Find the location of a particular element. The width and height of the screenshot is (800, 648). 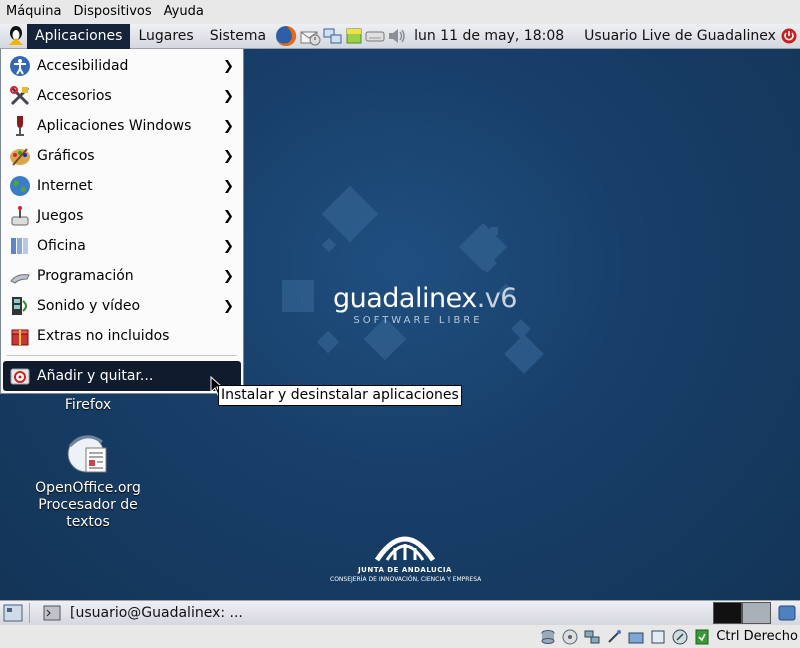

optical-drive-icon is located at coordinates (570, 637).